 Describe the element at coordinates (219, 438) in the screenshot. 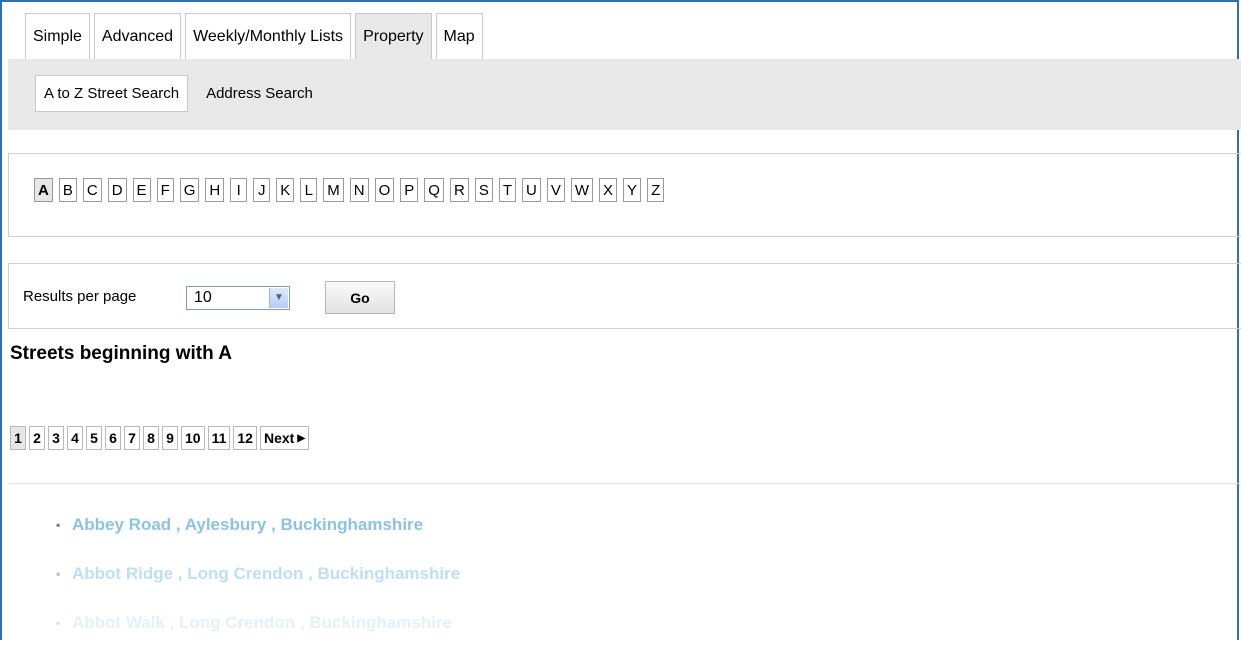

I see `page-11: 11` at that location.